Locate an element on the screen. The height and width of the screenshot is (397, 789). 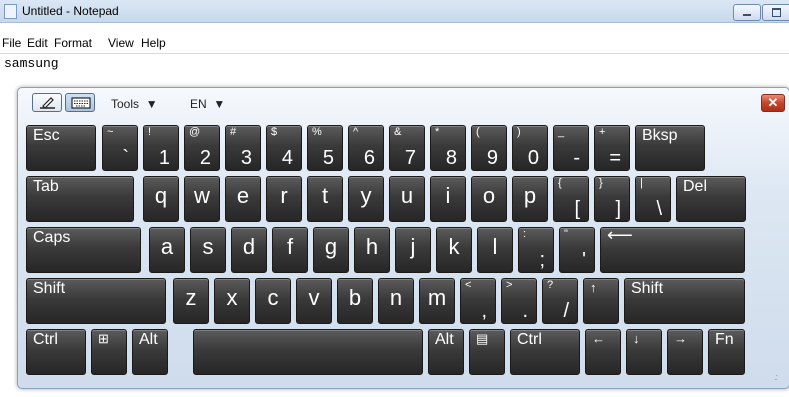
key-p: p is located at coordinates (530, 199).